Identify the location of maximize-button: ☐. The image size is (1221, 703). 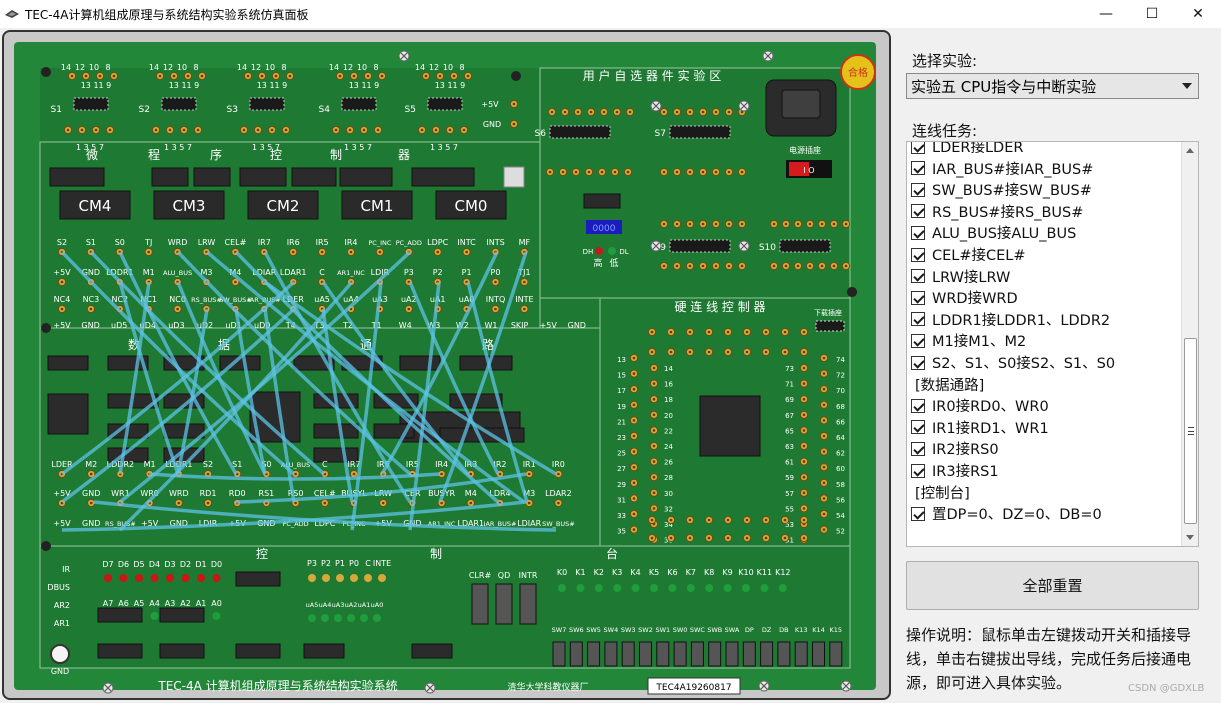
(1152, 14).